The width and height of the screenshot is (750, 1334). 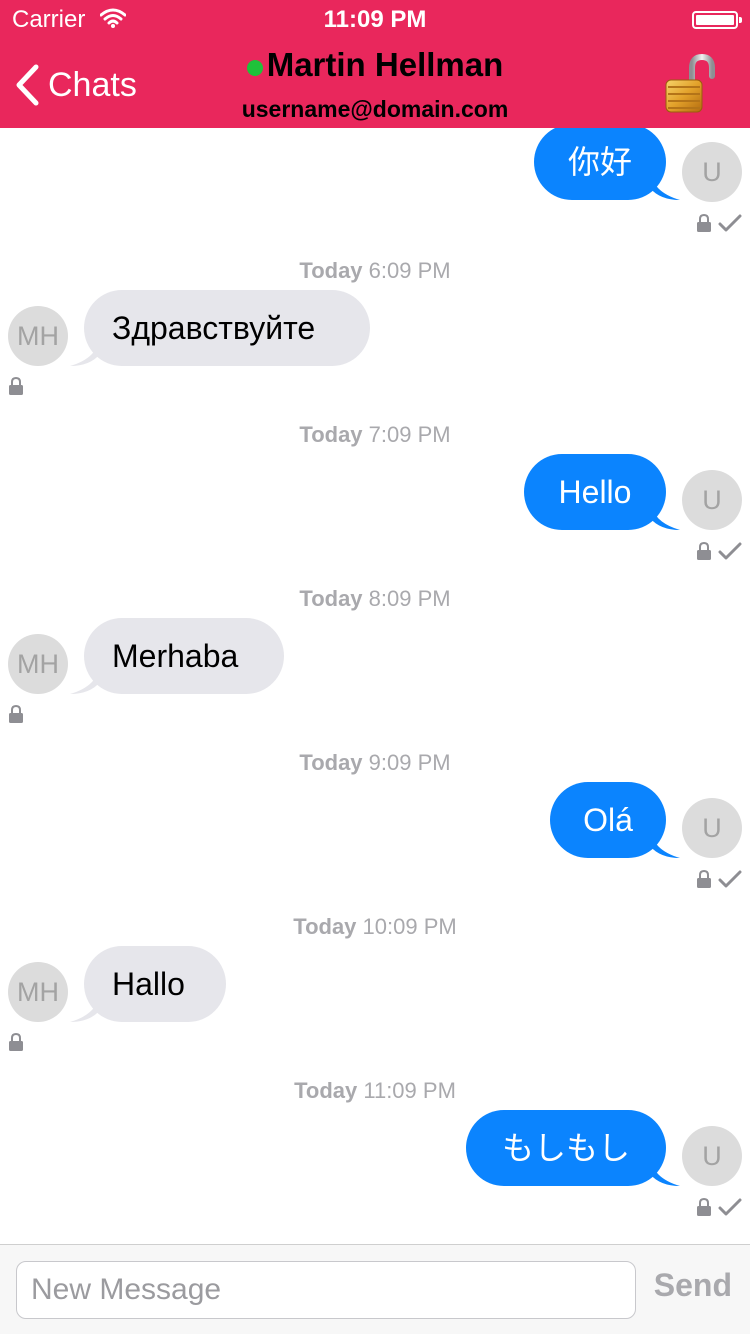 I want to click on message-timestamp: Today 6:09 PM, so click(x=375, y=271).